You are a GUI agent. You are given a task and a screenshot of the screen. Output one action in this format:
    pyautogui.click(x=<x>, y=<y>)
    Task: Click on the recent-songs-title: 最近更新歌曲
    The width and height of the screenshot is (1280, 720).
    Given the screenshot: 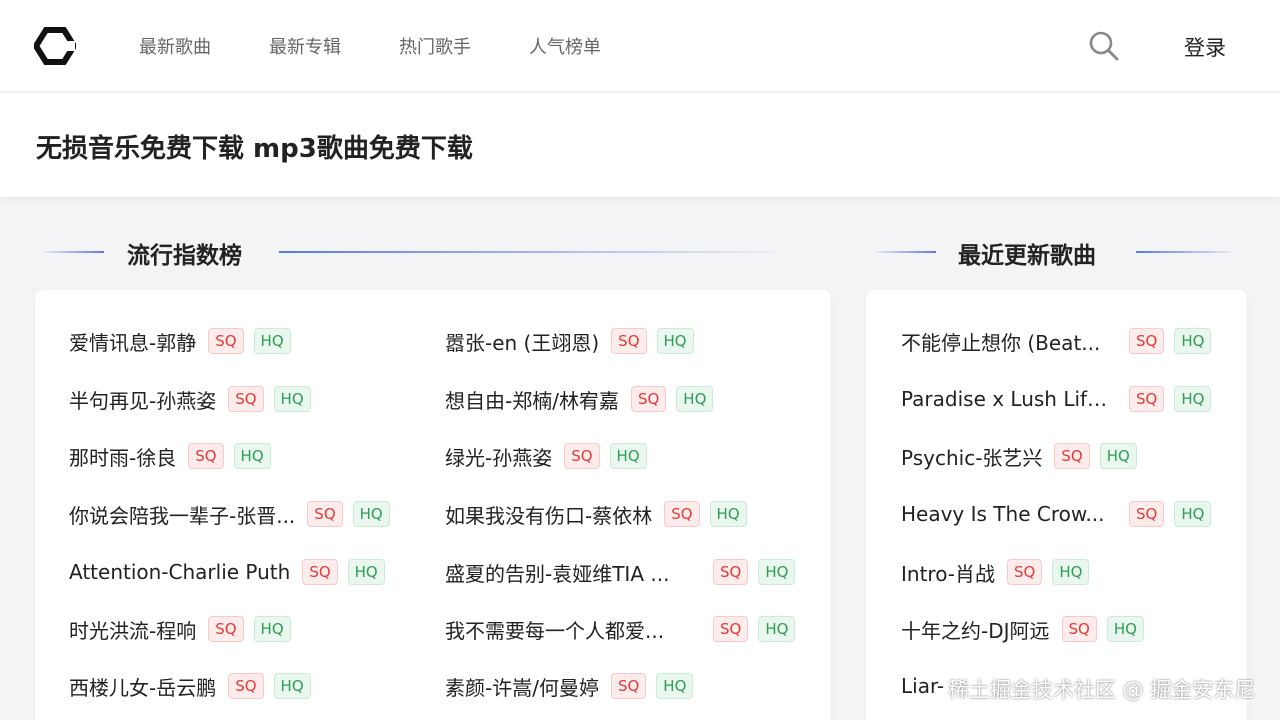 What is the action you would take?
    pyautogui.click(x=1027, y=256)
    